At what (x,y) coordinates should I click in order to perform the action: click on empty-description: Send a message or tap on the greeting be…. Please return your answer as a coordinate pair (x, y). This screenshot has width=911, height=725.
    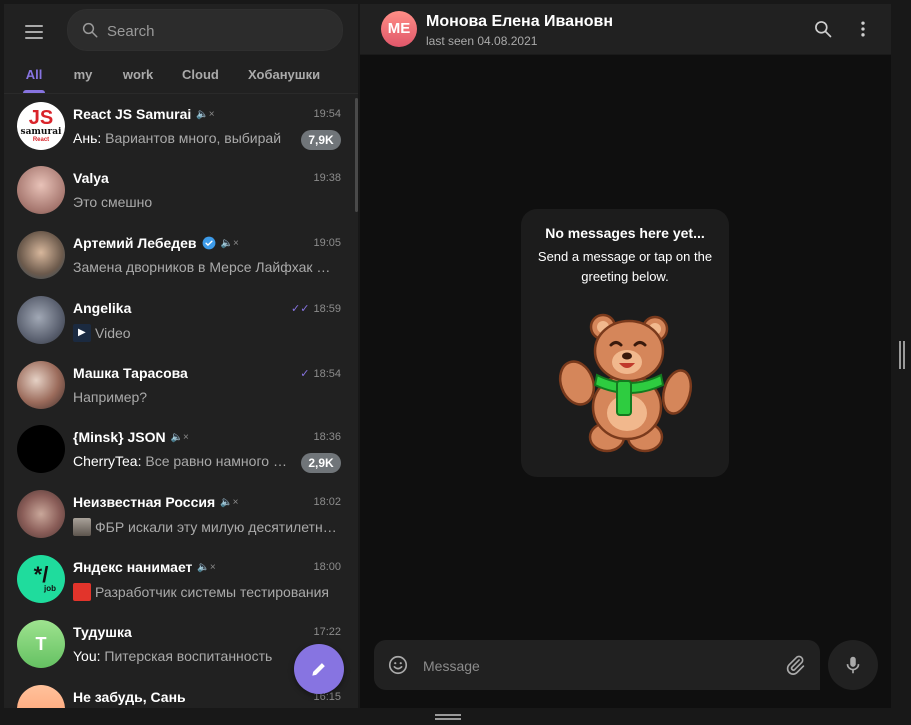
    Looking at the image, I should click on (625, 266).